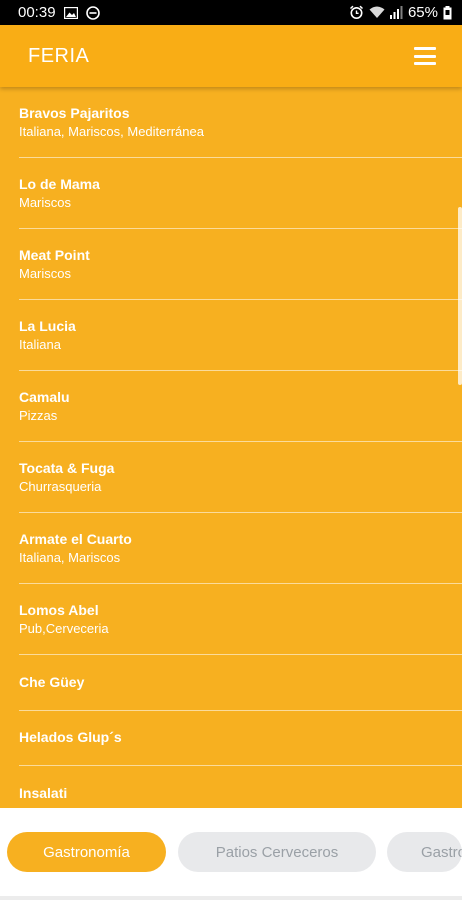  Describe the element at coordinates (111, 131) in the screenshot. I see `restaurant-category: Italiana, Mariscos, Mediterránea` at that location.